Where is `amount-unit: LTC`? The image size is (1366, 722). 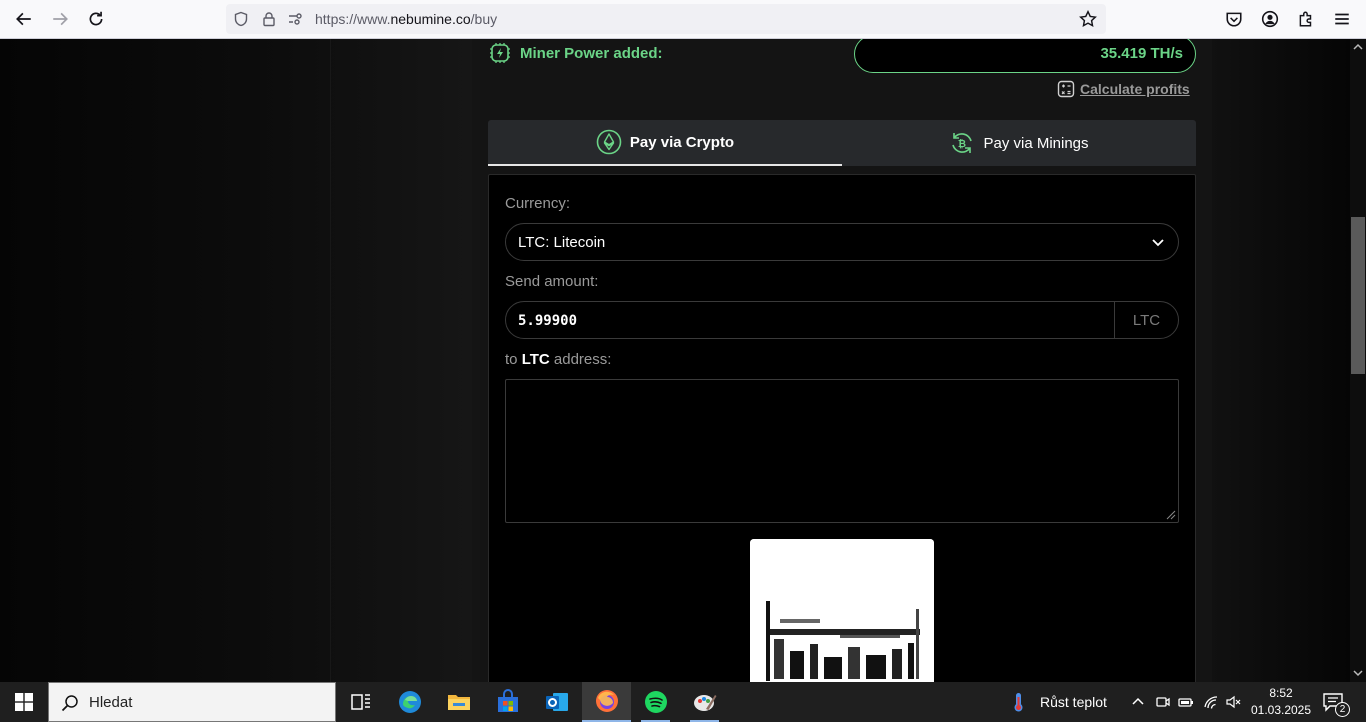 amount-unit: LTC is located at coordinates (1146, 320).